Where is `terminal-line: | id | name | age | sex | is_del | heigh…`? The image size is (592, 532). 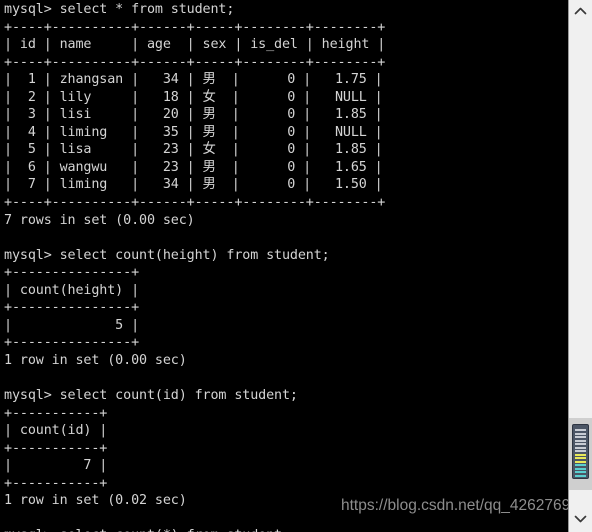 terminal-line: | id | name | age | sex | is_del | heigh… is located at coordinates (195, 45).